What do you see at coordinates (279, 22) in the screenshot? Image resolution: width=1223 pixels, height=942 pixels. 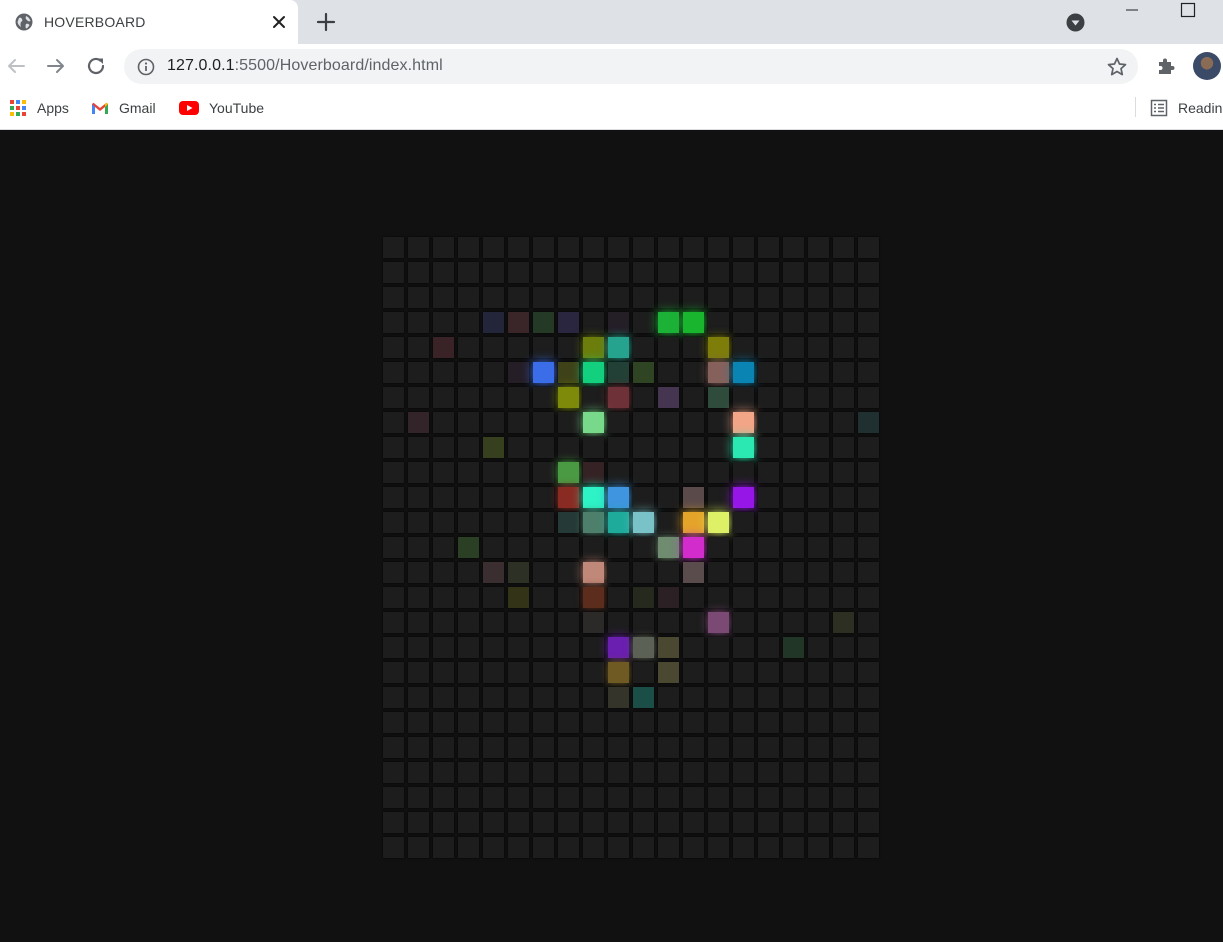 I see `close-tab-icon` at bounding box center [279, 22].